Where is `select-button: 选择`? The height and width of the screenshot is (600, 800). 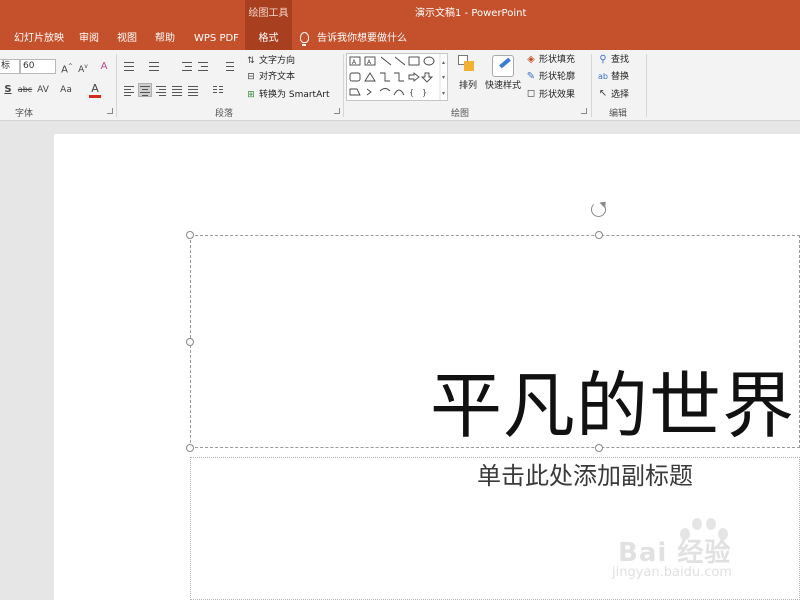
select-button: 选择 is located at coordinates (620, 95).